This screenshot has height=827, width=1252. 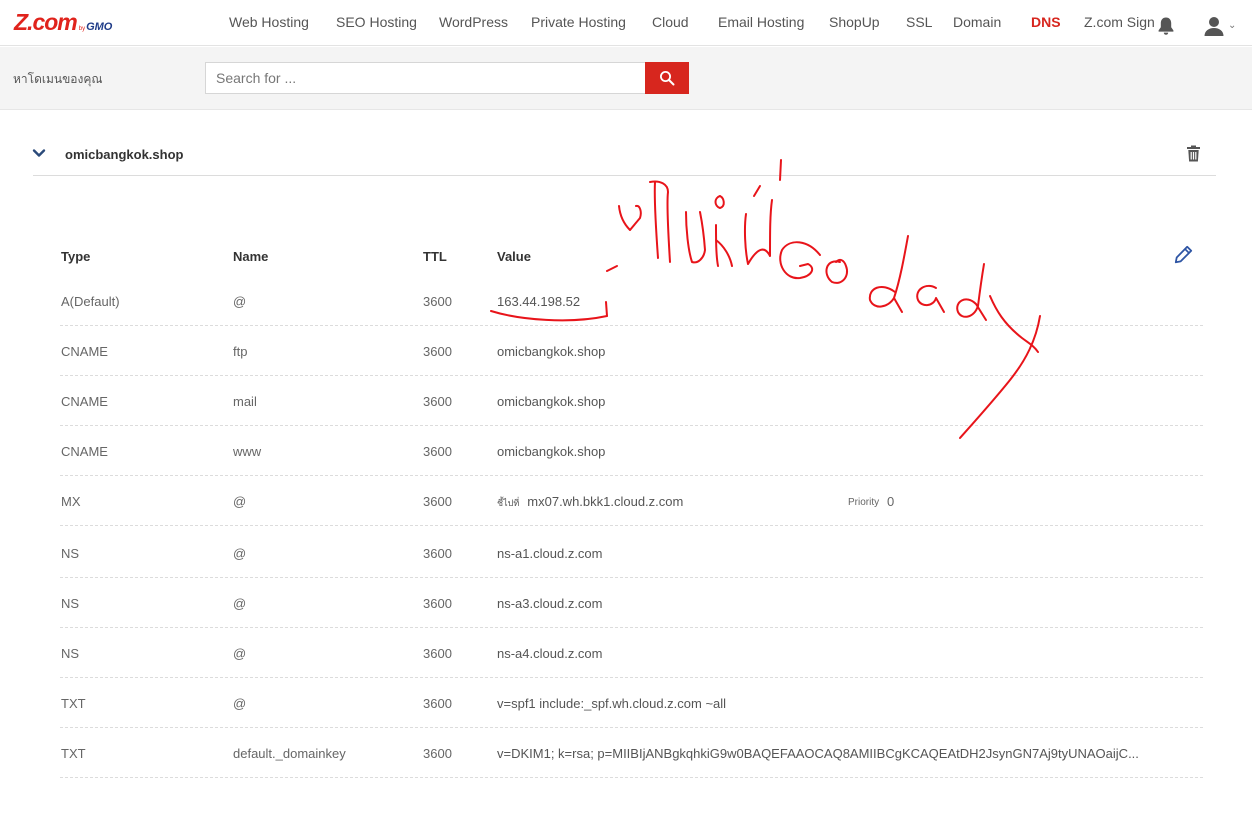 I want to click on domain-name: omicbangkok.shop, so click(x=124, y=154).